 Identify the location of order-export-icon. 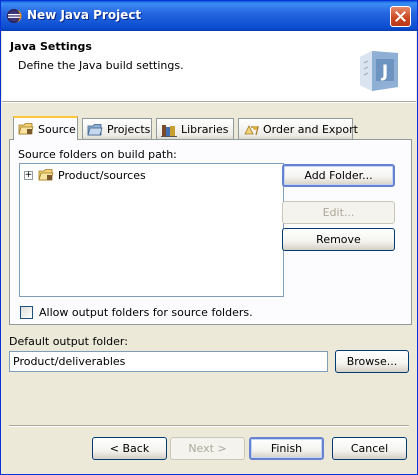
(251, 129).